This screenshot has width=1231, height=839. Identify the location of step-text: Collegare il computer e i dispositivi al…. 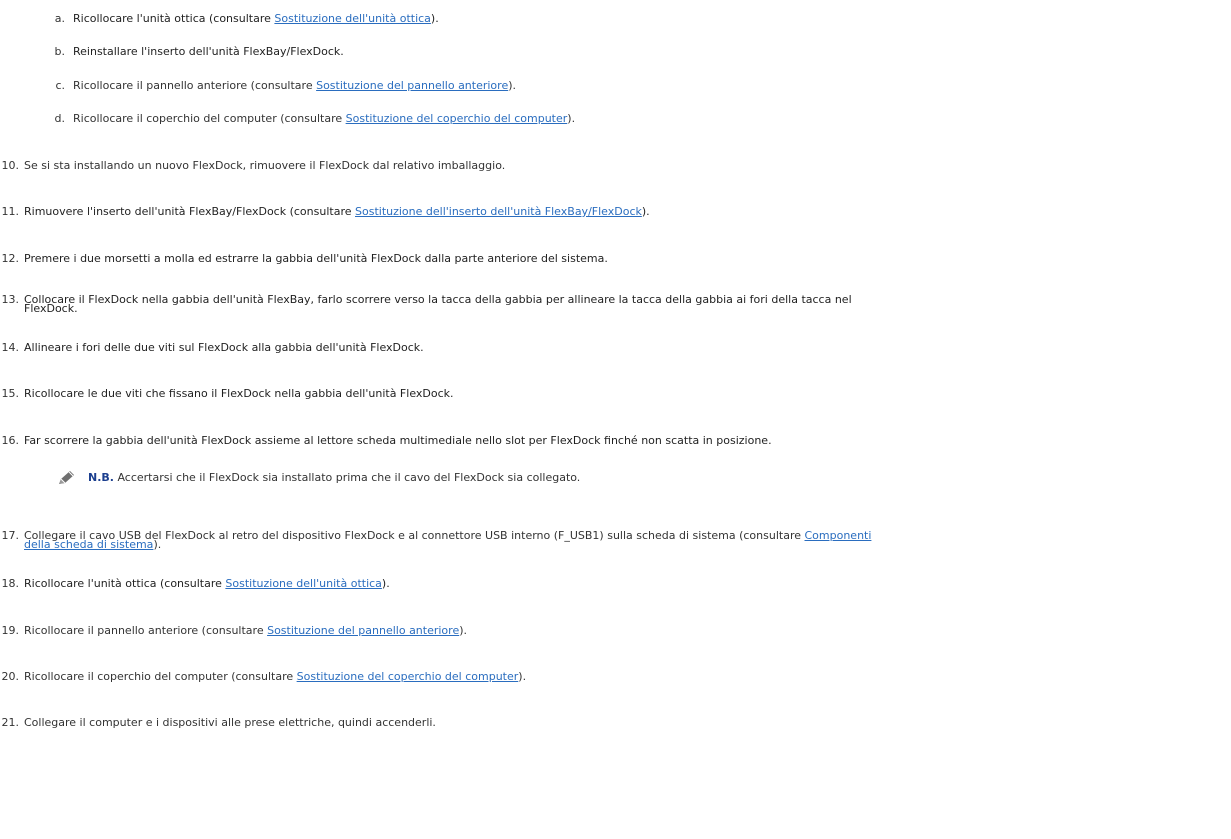
(230, 722).